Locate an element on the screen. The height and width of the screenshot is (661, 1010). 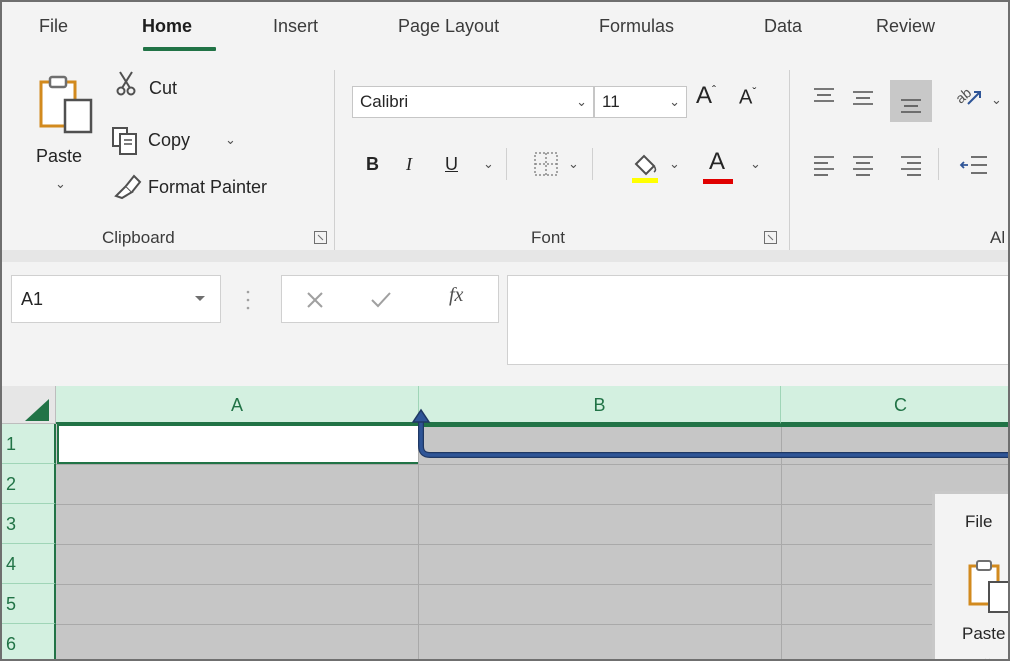
tab-review: Review is located at coordinates (905, 26).